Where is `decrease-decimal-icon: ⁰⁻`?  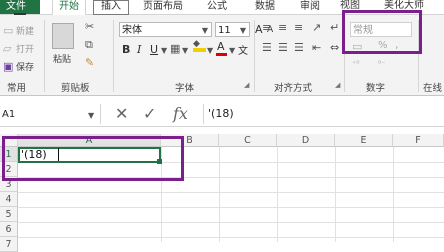 decrease-decimal-icon: ⁰⁻ is located at coordinates (381, 64).